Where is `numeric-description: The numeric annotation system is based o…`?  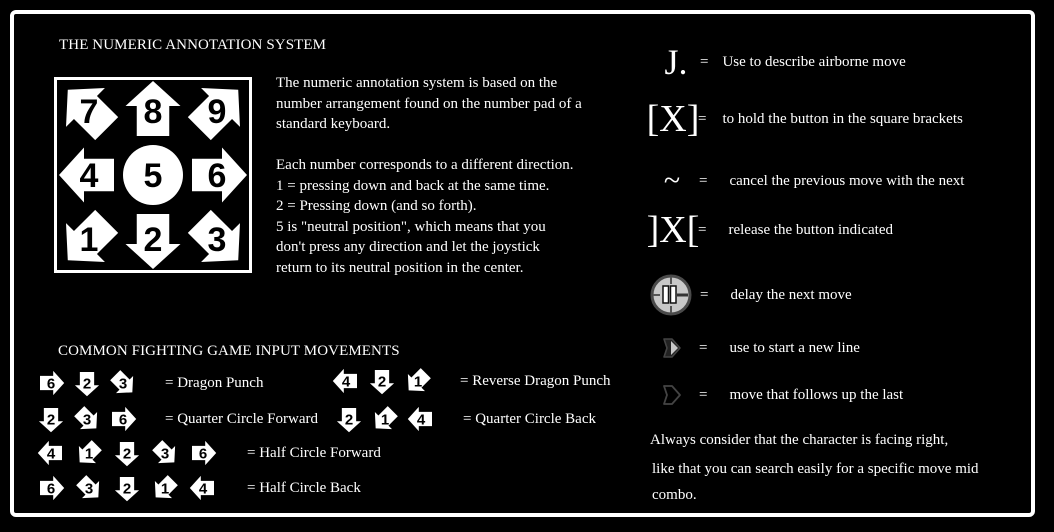 numeric-description: The numeric annotation system is based o… is located at coordinates (441, 175).